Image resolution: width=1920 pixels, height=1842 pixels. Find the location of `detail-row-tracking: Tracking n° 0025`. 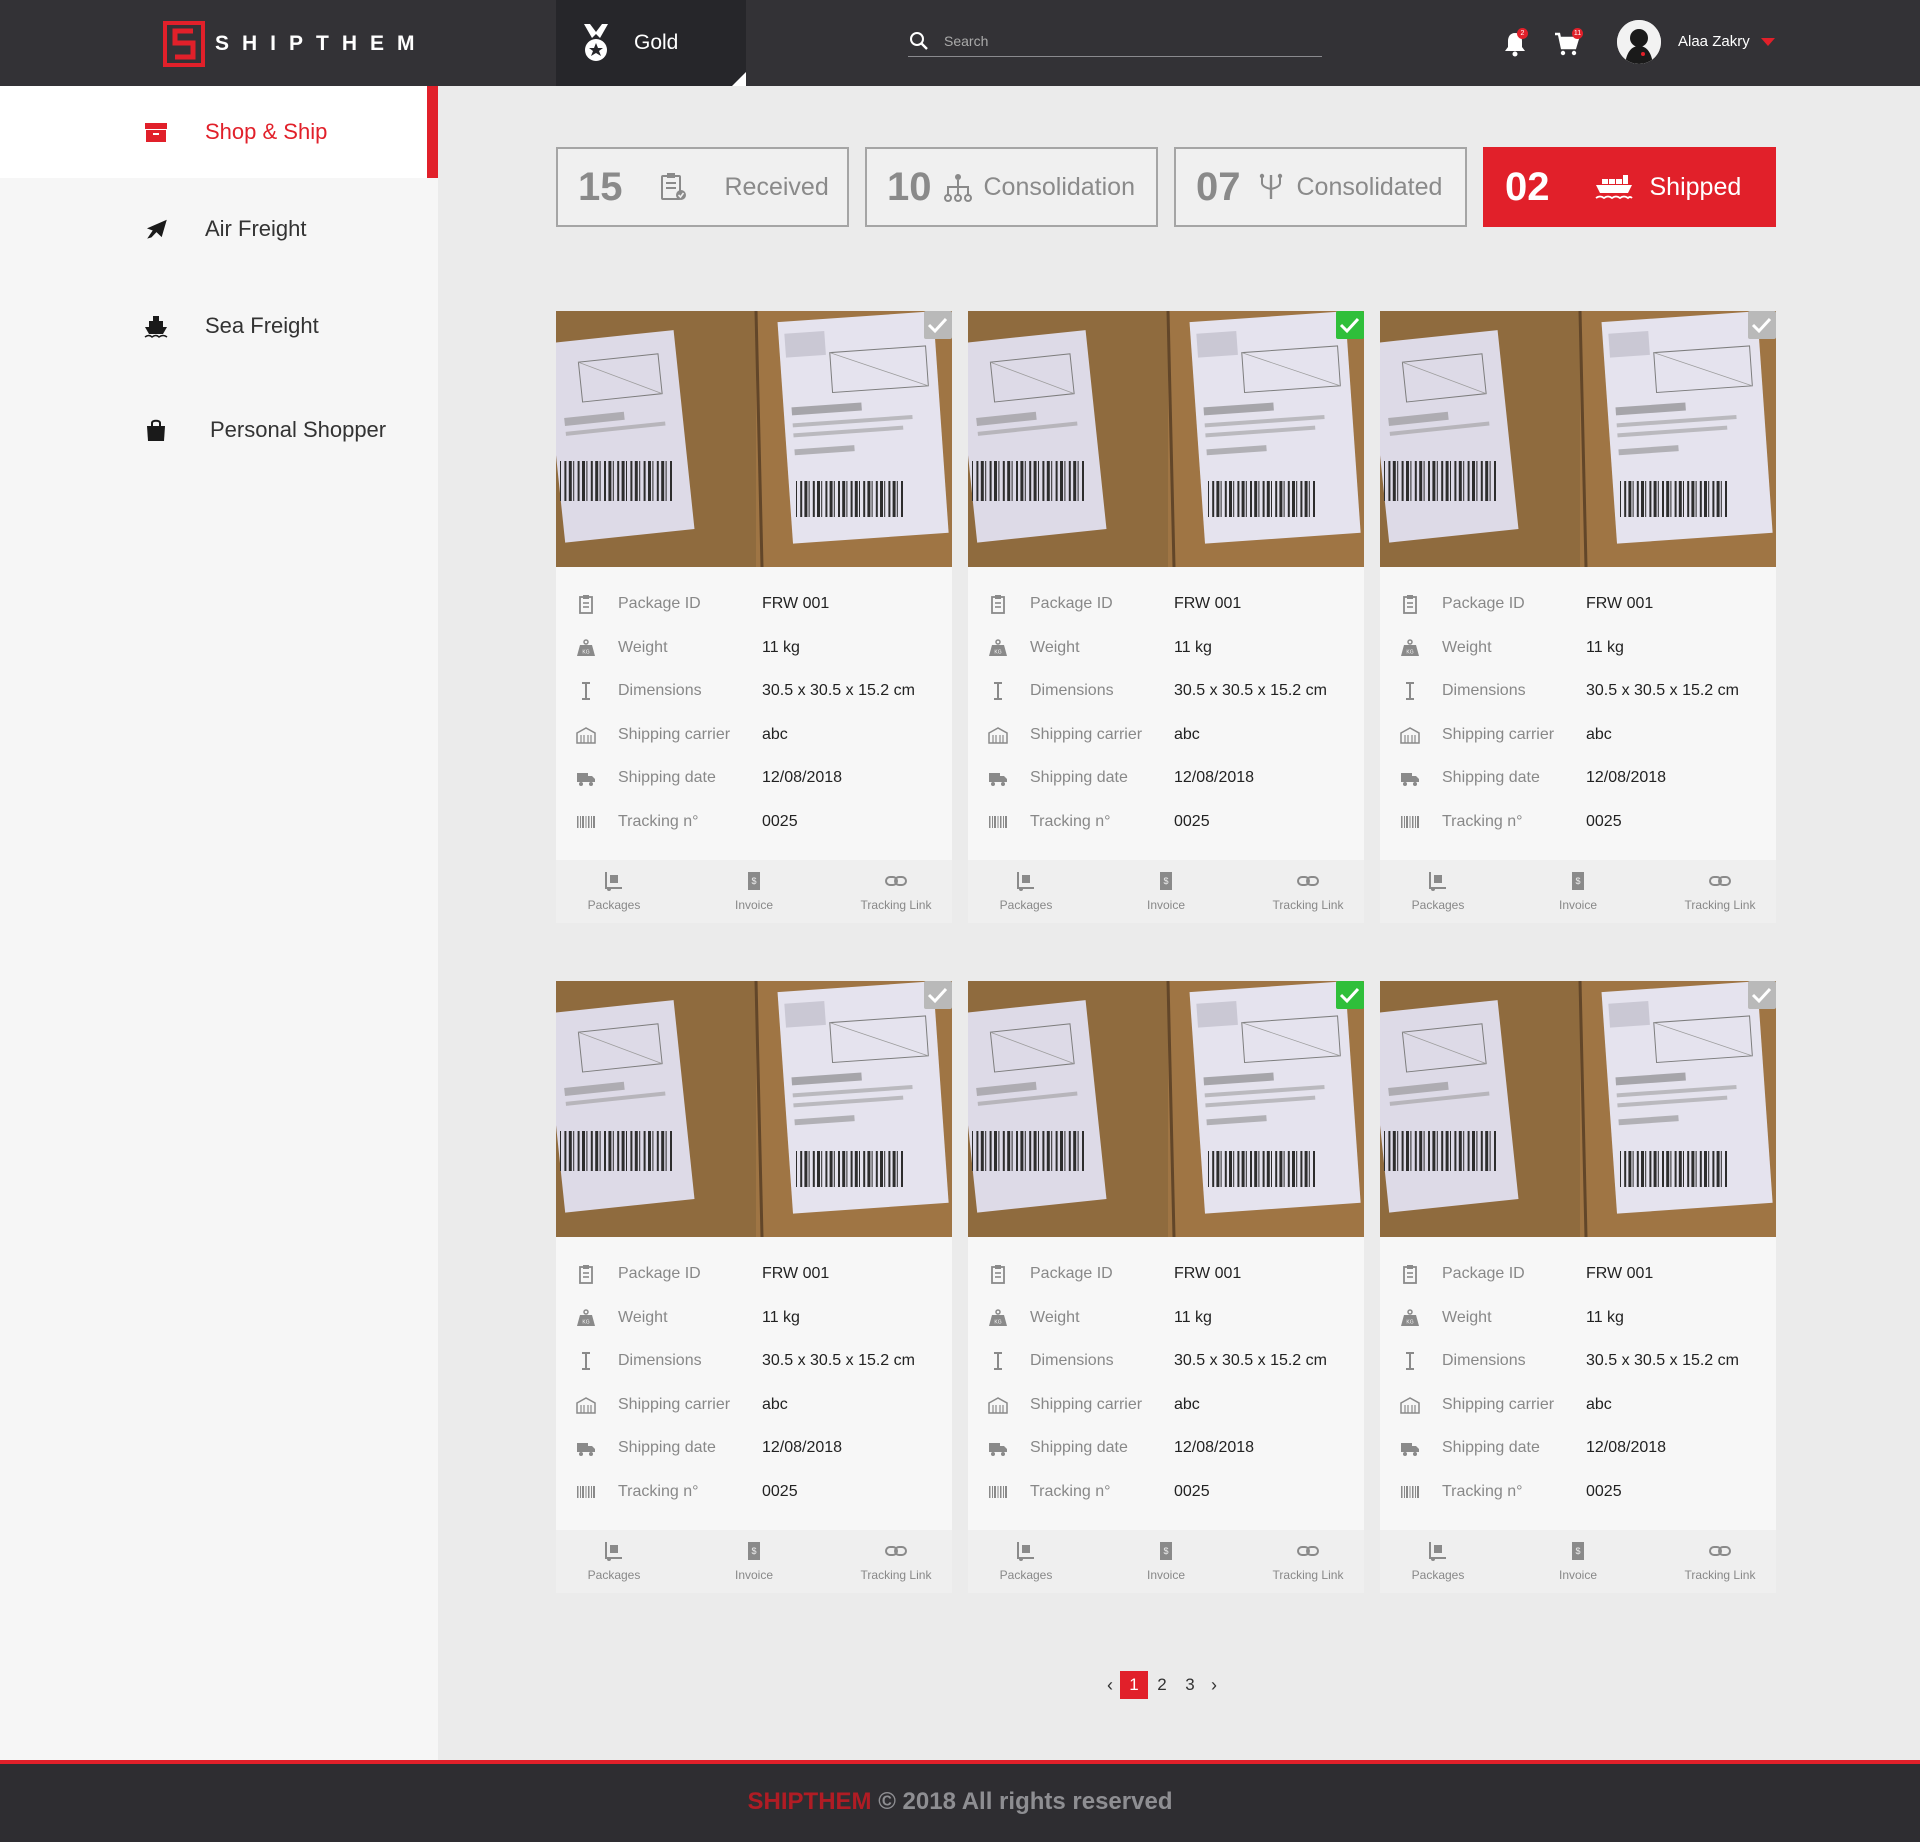

detail-row-tracking: Tracking n° 0025 is located at coordinates (754, 822).